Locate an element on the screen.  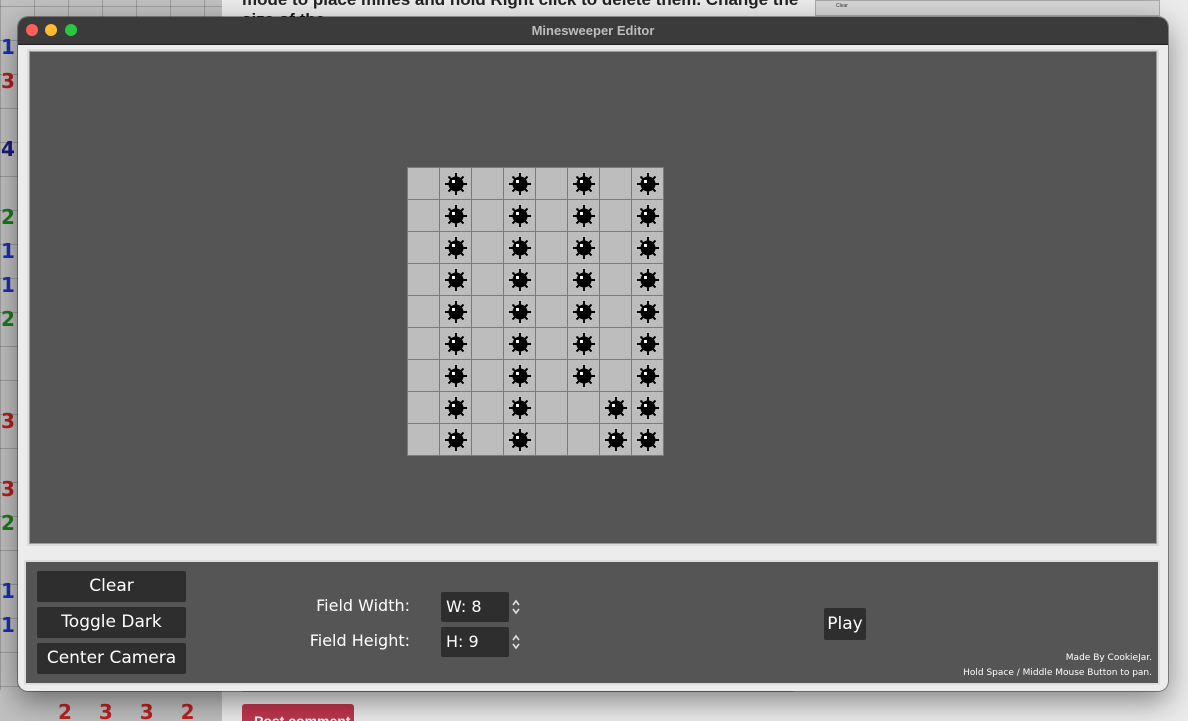
field-width-stepper-icon is located at coordinates (516, 607).